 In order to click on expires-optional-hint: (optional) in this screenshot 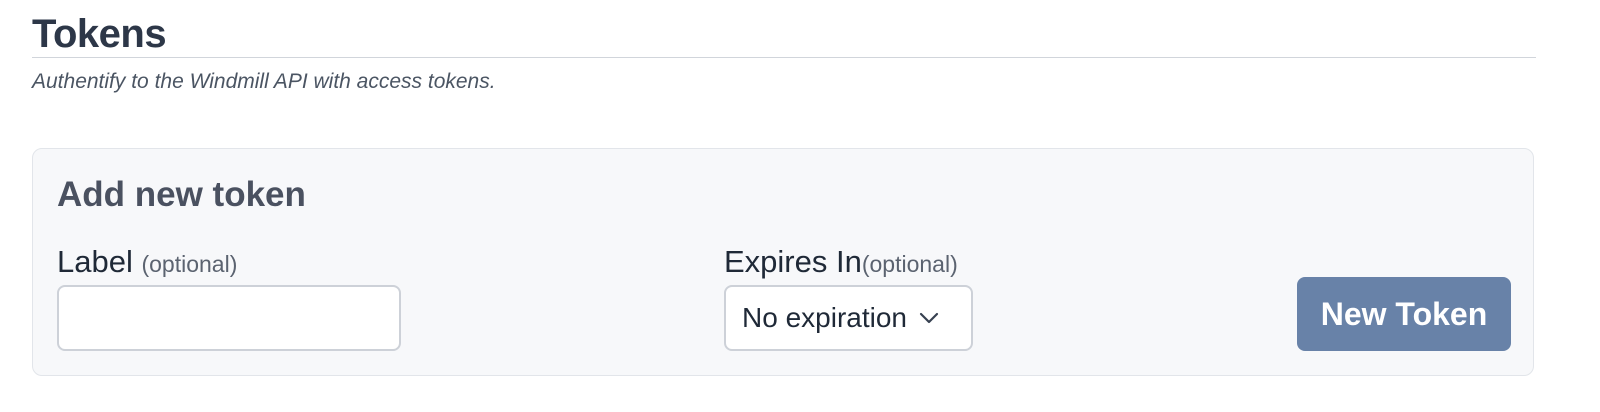, I will do `click(909, 264)`.